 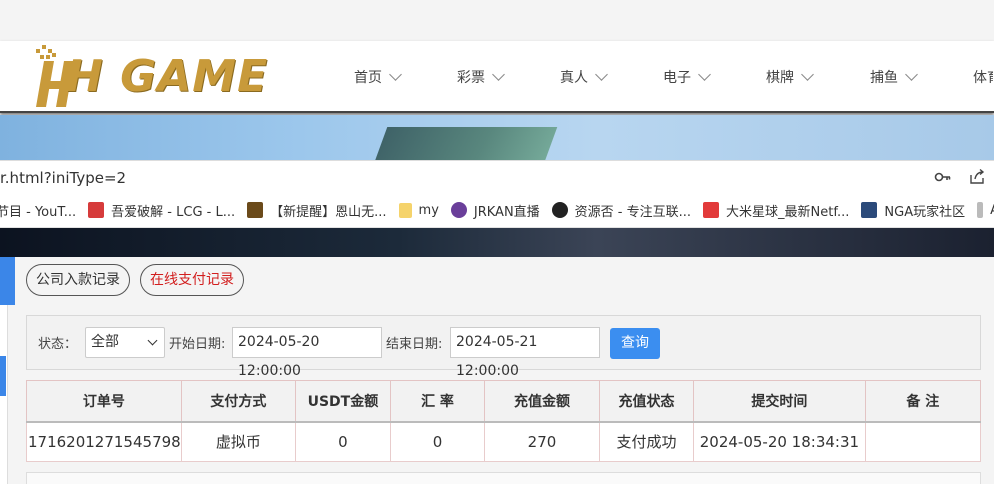 I want to click on hero-banner, so click(x=497, y=137).